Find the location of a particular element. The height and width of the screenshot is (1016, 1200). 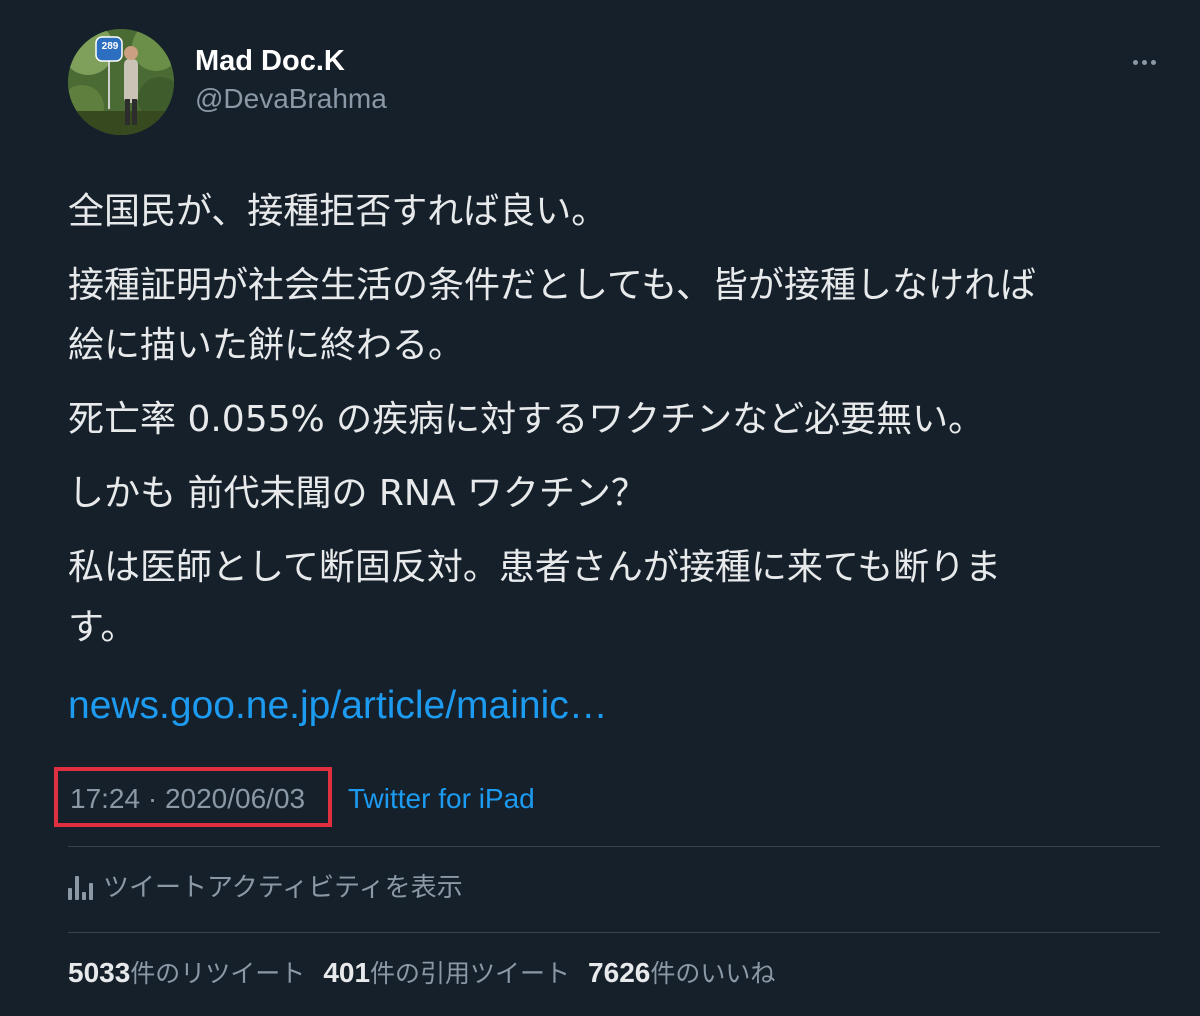

likes-label: 件のいいね is located at coordinates (713, 973).